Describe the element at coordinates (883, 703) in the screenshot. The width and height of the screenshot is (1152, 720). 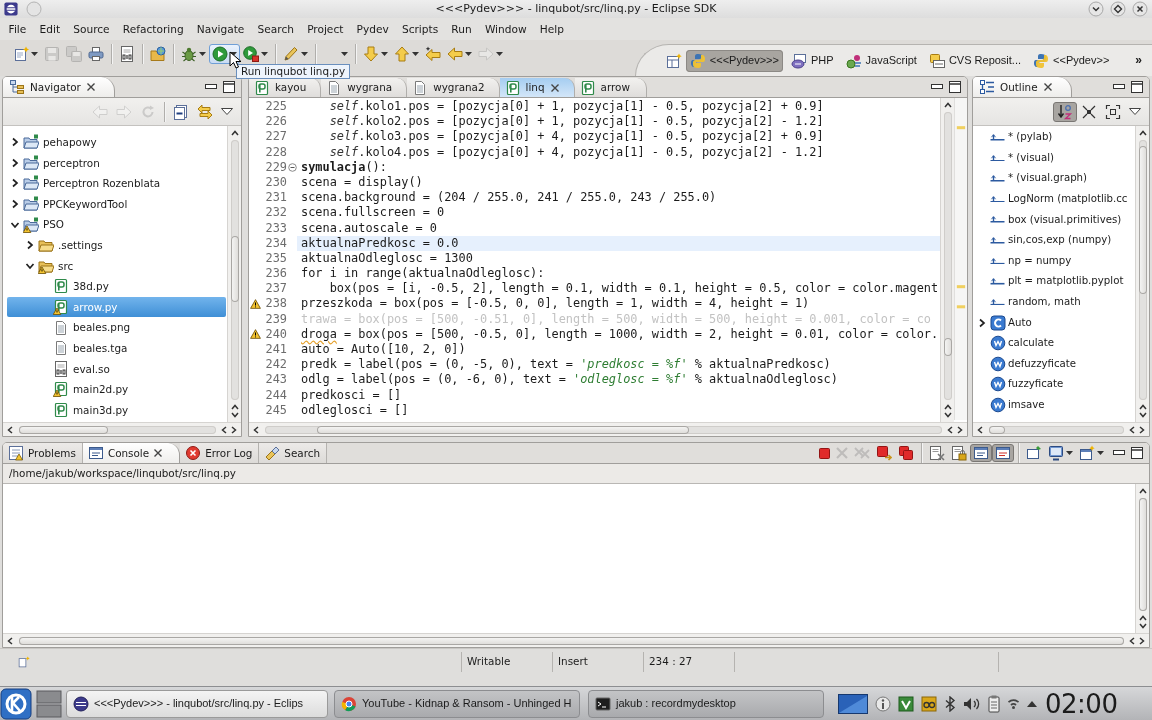
I see `info-icon` at that location.